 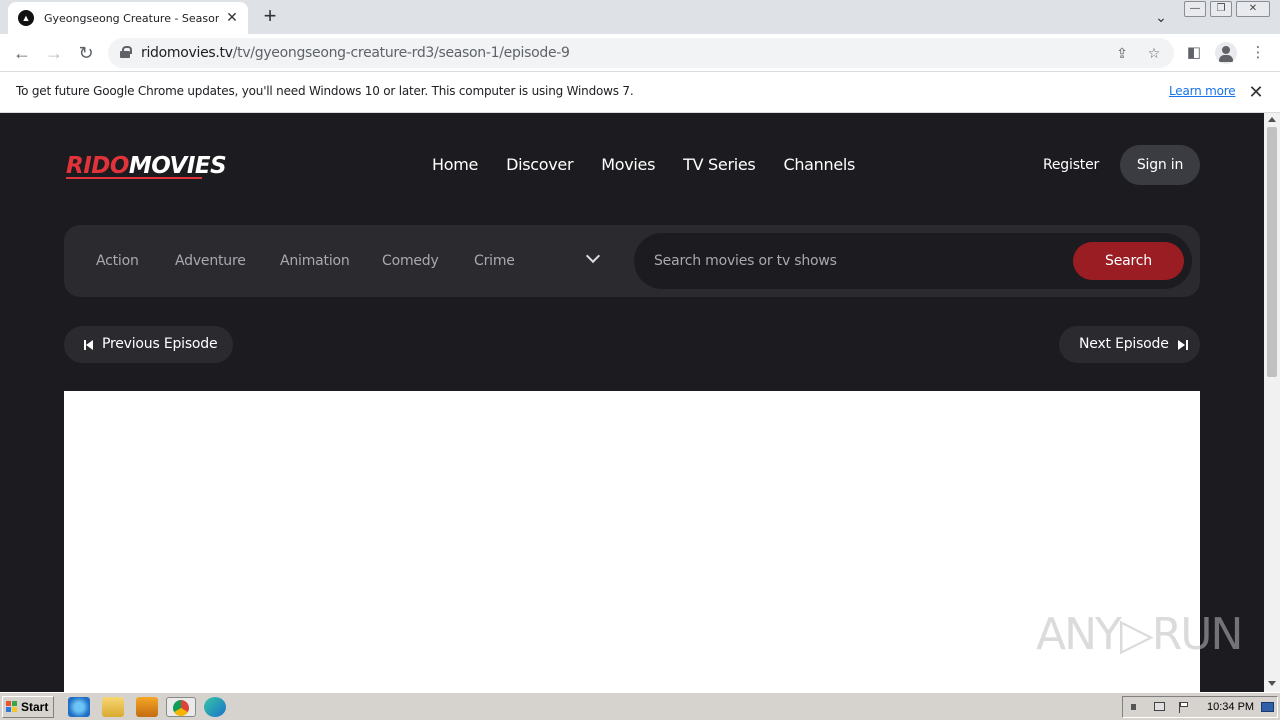 I want to click on scroll-down-arrow-icon, so click(x=1272, y=683).